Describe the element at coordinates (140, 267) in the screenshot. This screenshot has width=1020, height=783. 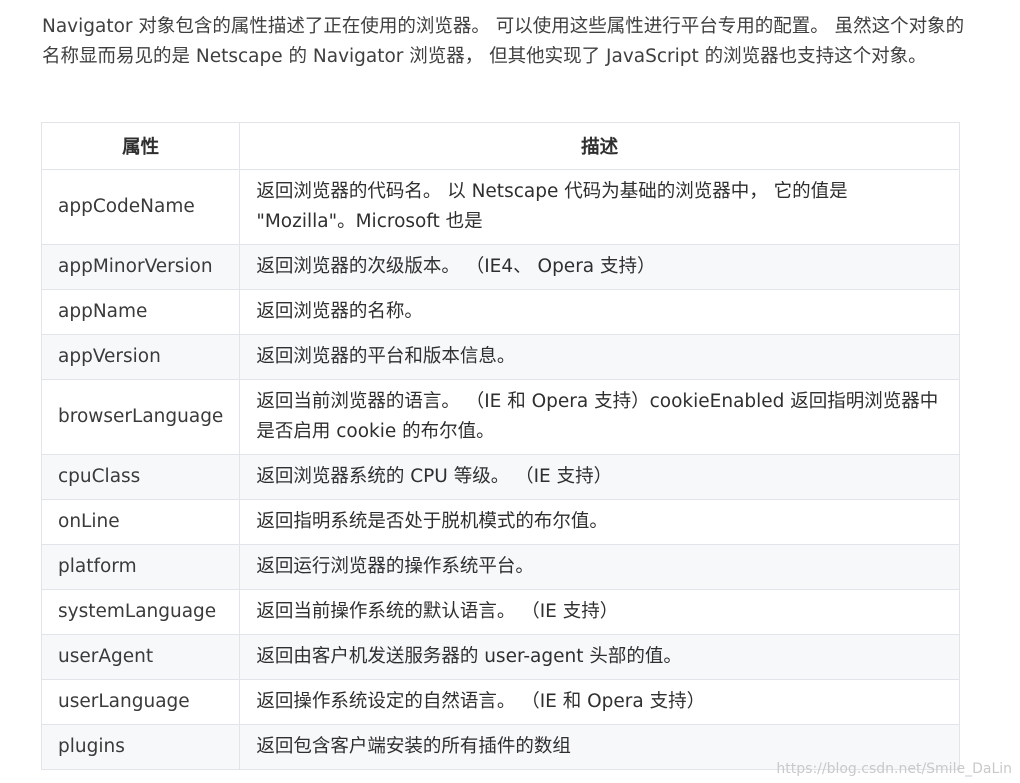
I see `property-name: appMinorVersion` at that location.